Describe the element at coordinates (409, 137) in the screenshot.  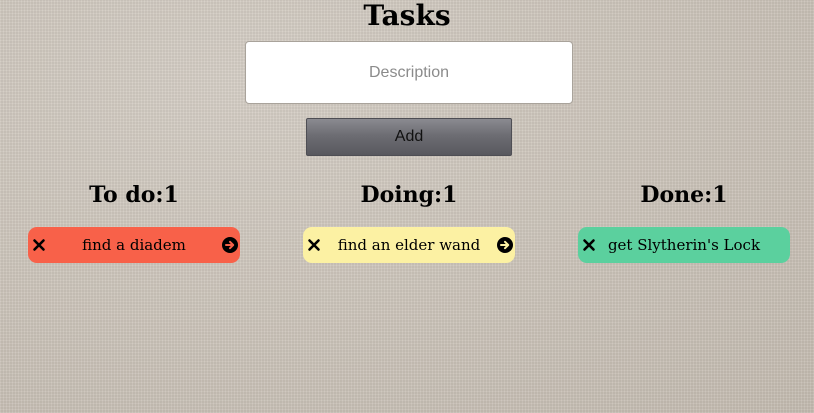
I see `add-button: Add` at that location.